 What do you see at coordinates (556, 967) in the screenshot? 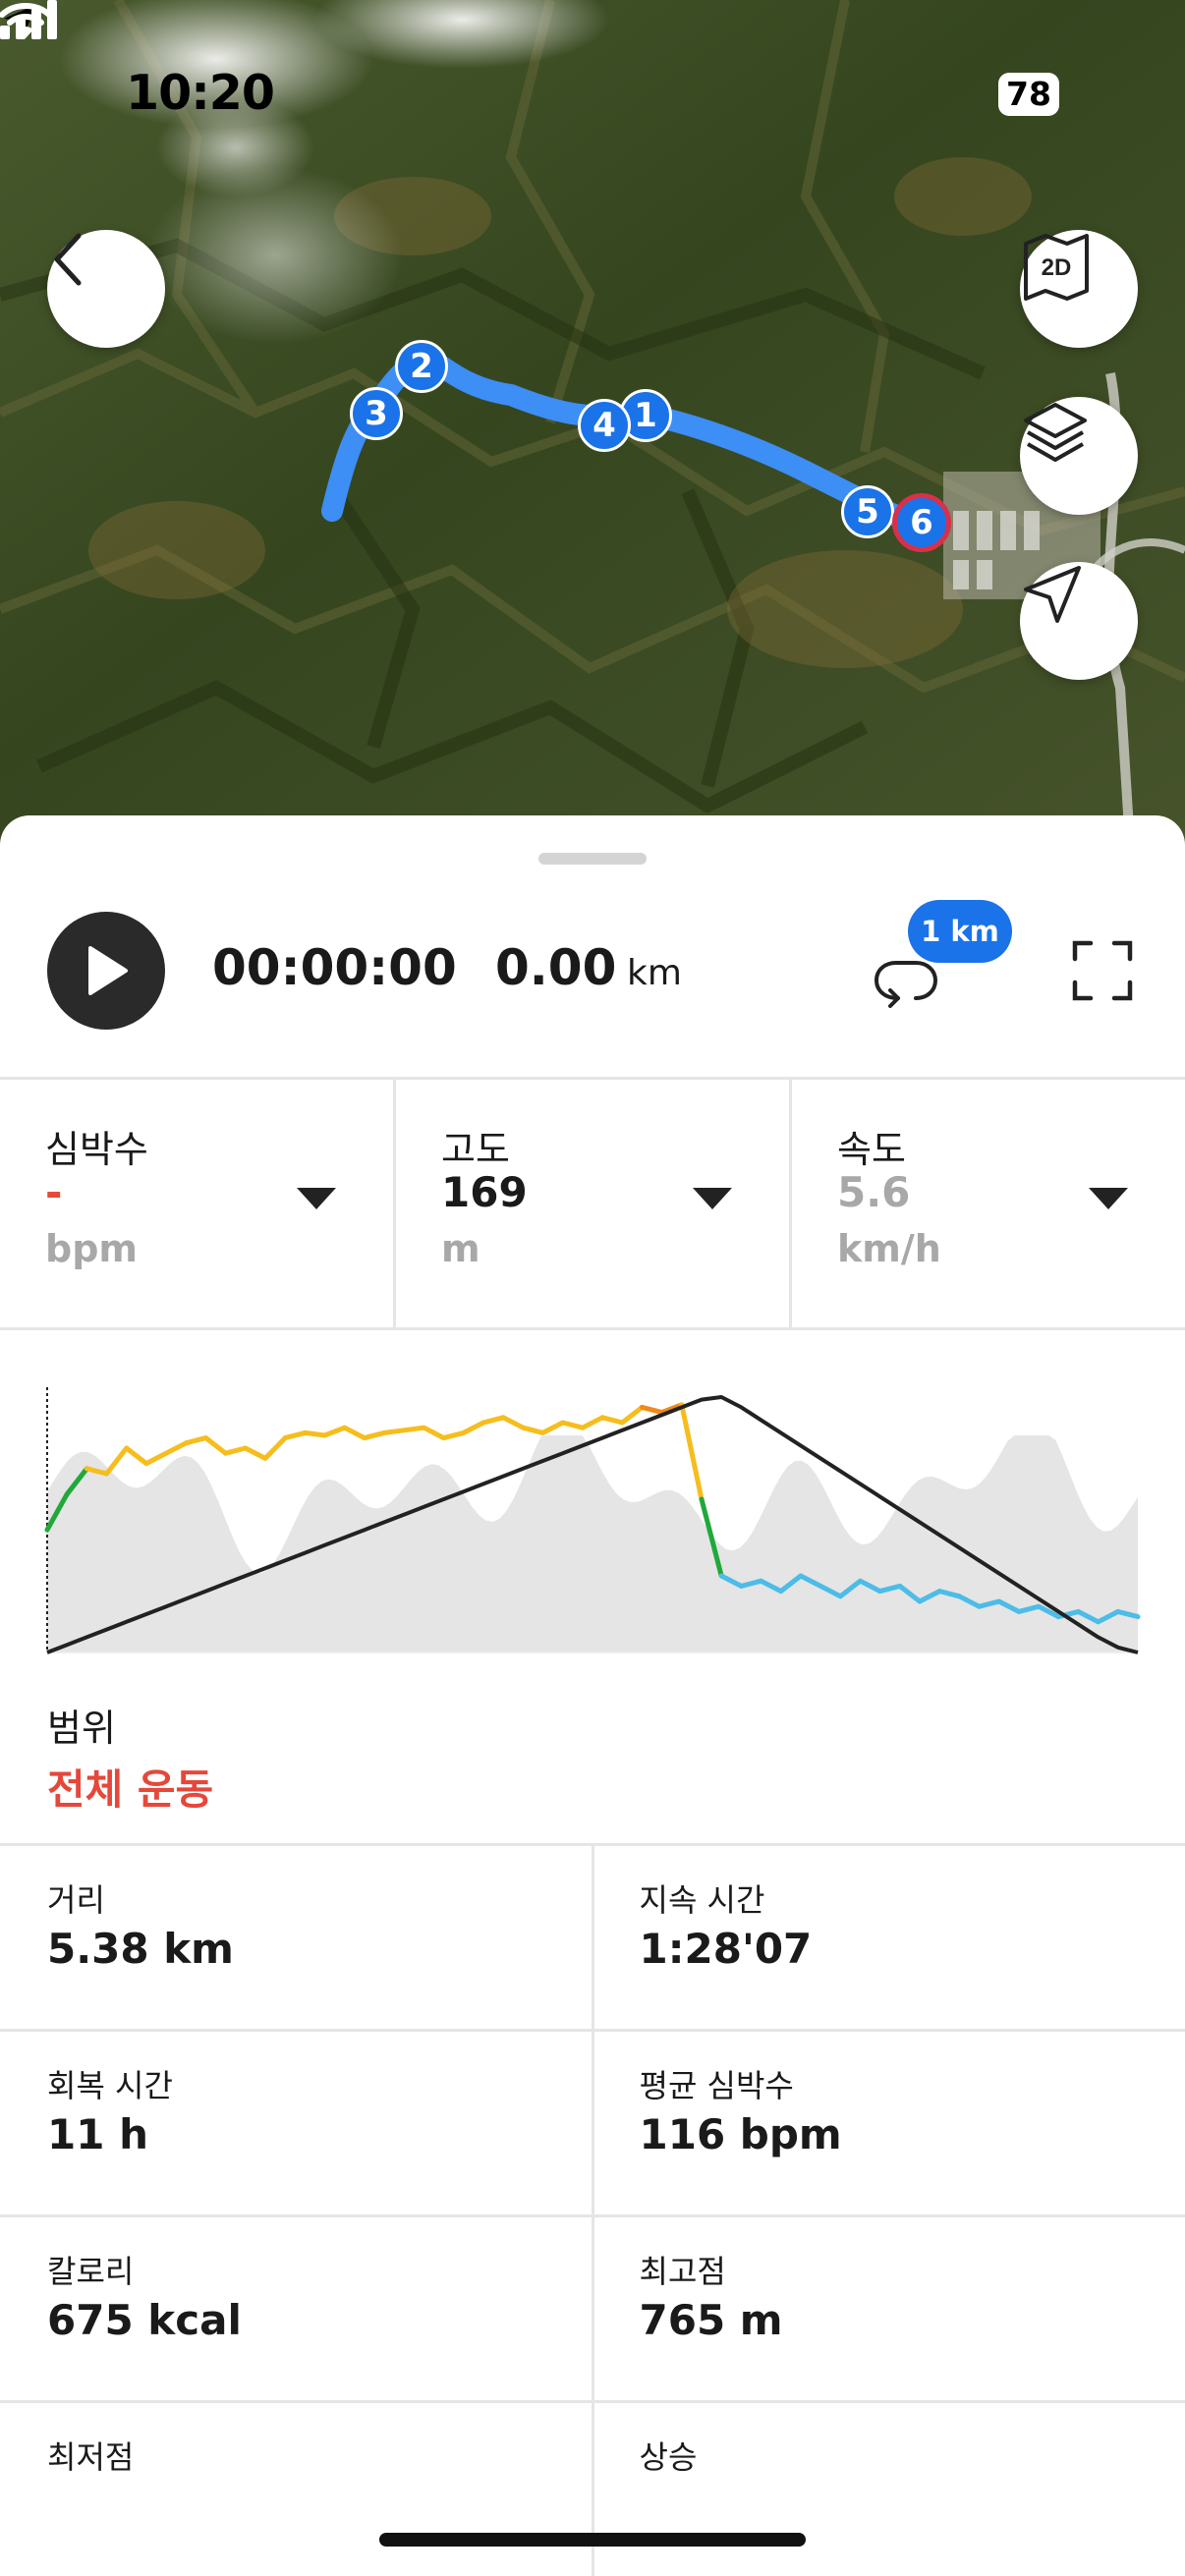
I see `playback-distance: 0.00` at bounding box center [556, 967].